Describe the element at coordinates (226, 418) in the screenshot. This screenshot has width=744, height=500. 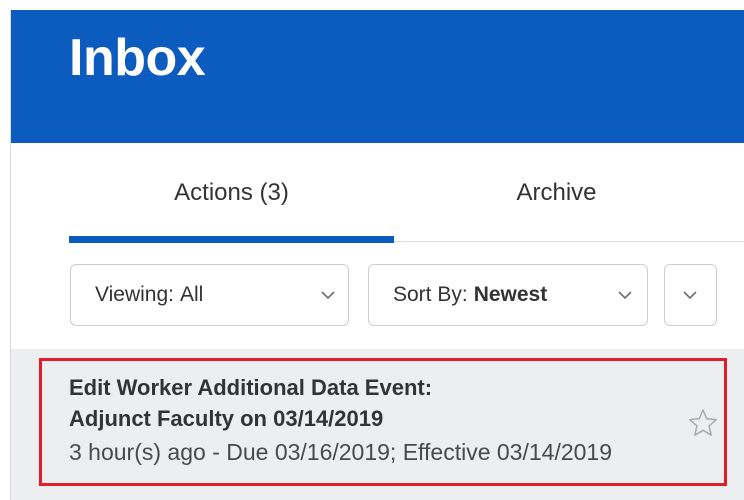
I see `inbox-item-title-line-2: Adjunct Faculty on 03/14/2019` at that location.